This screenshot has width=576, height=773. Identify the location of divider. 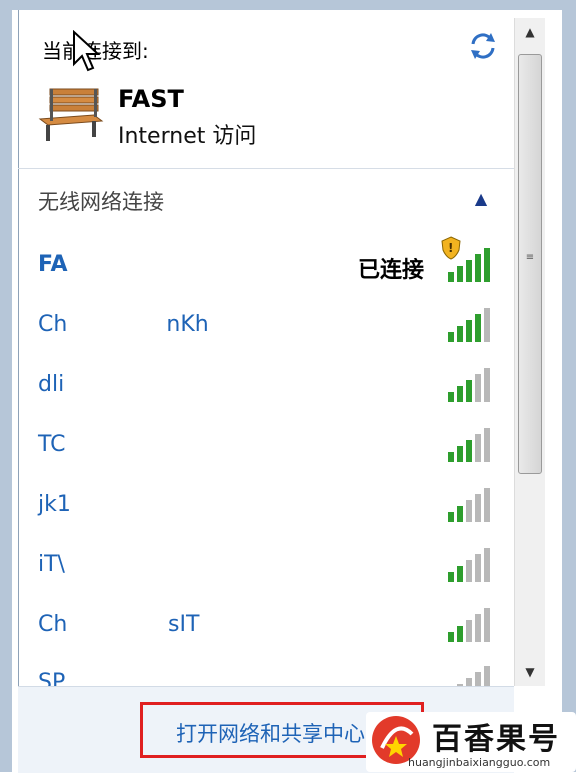
(266, 168).